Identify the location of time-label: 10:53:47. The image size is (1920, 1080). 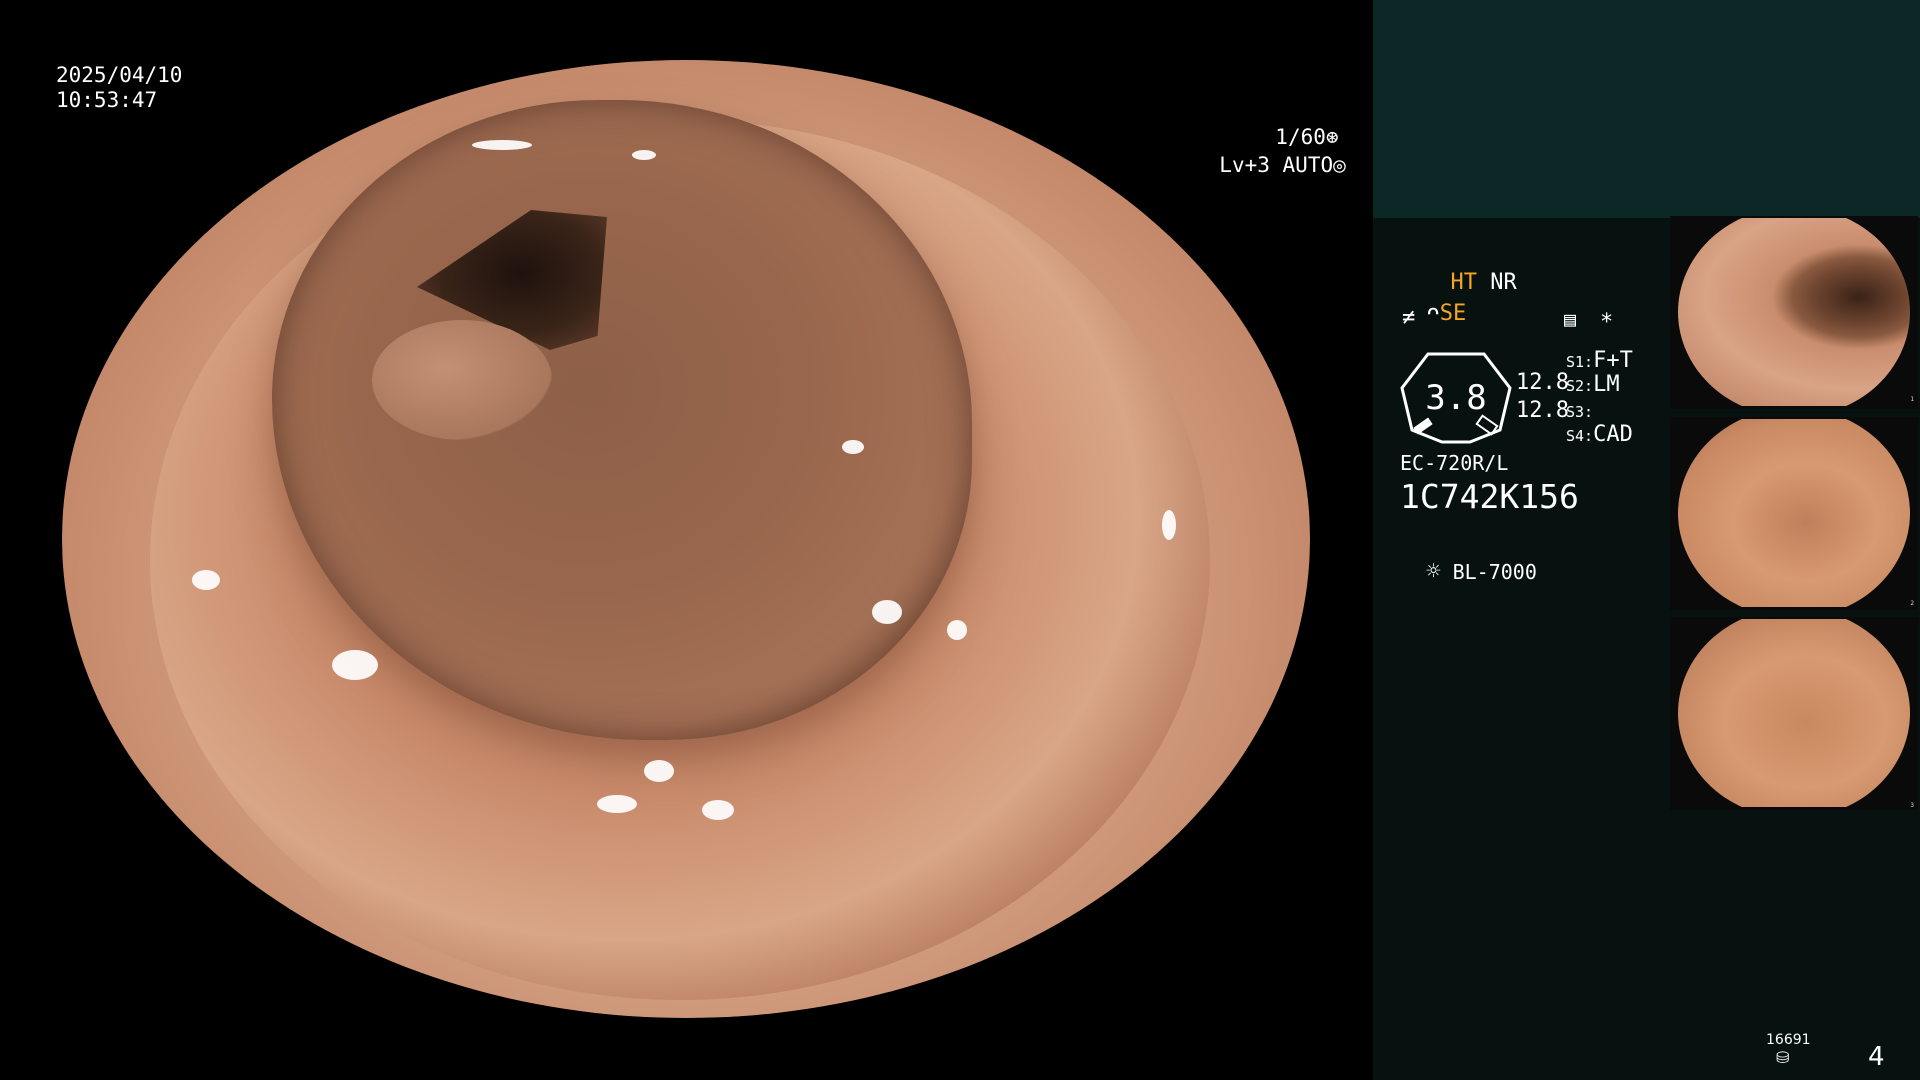
(107, 100).